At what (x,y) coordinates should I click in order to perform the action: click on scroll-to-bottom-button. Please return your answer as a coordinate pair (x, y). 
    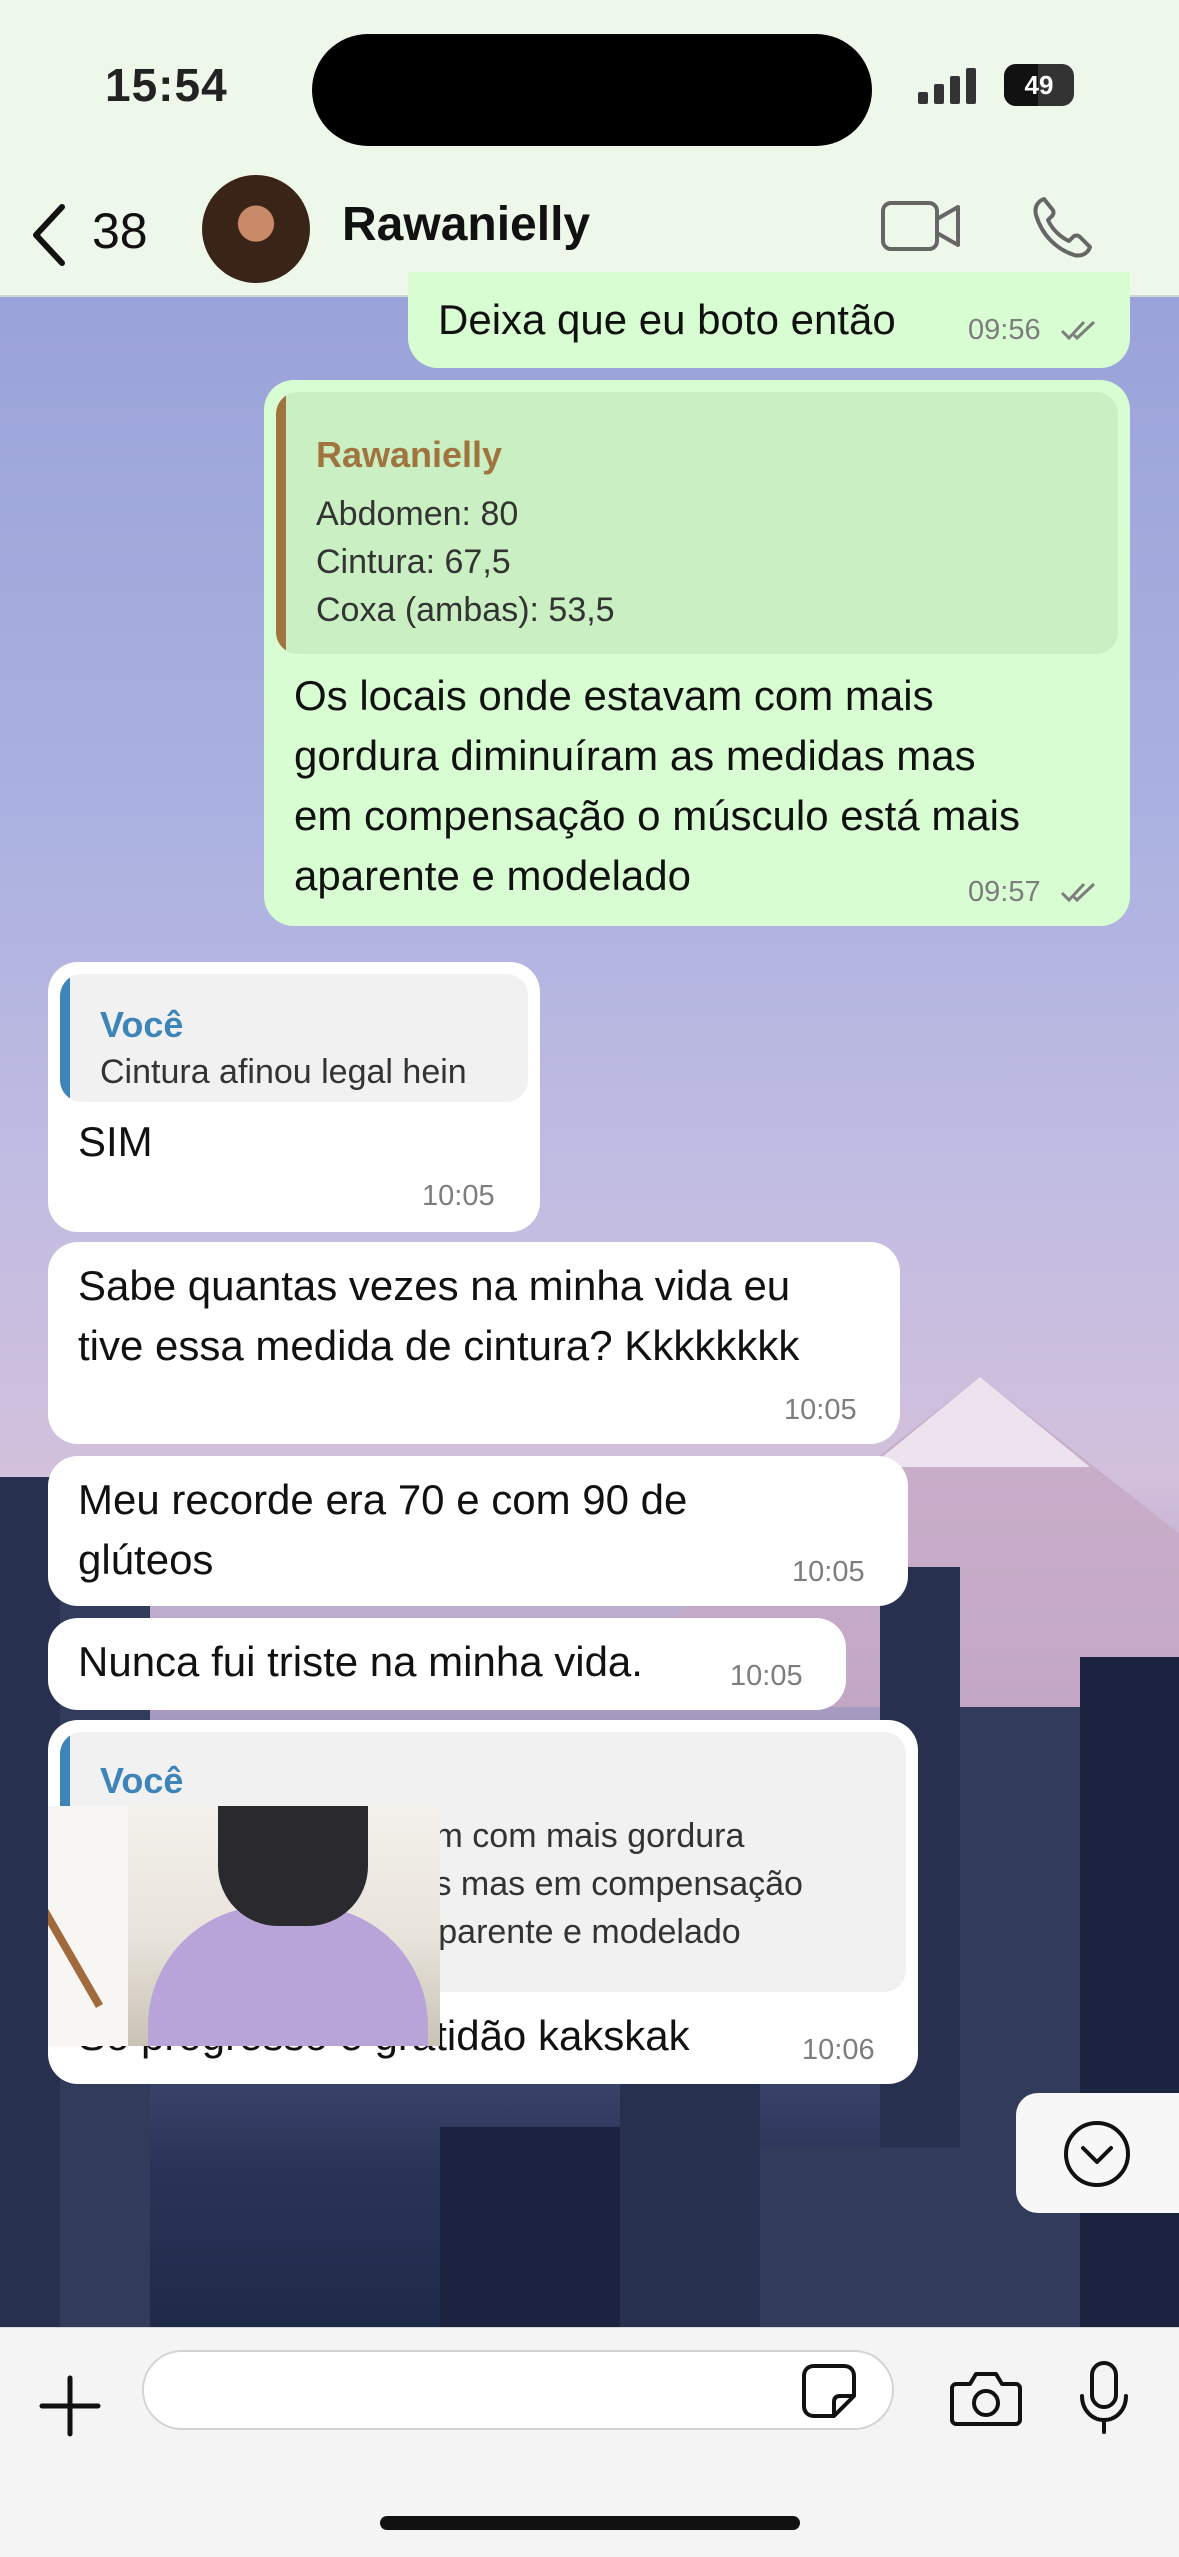
    Looking at the image, I should click on (1097, 2153).